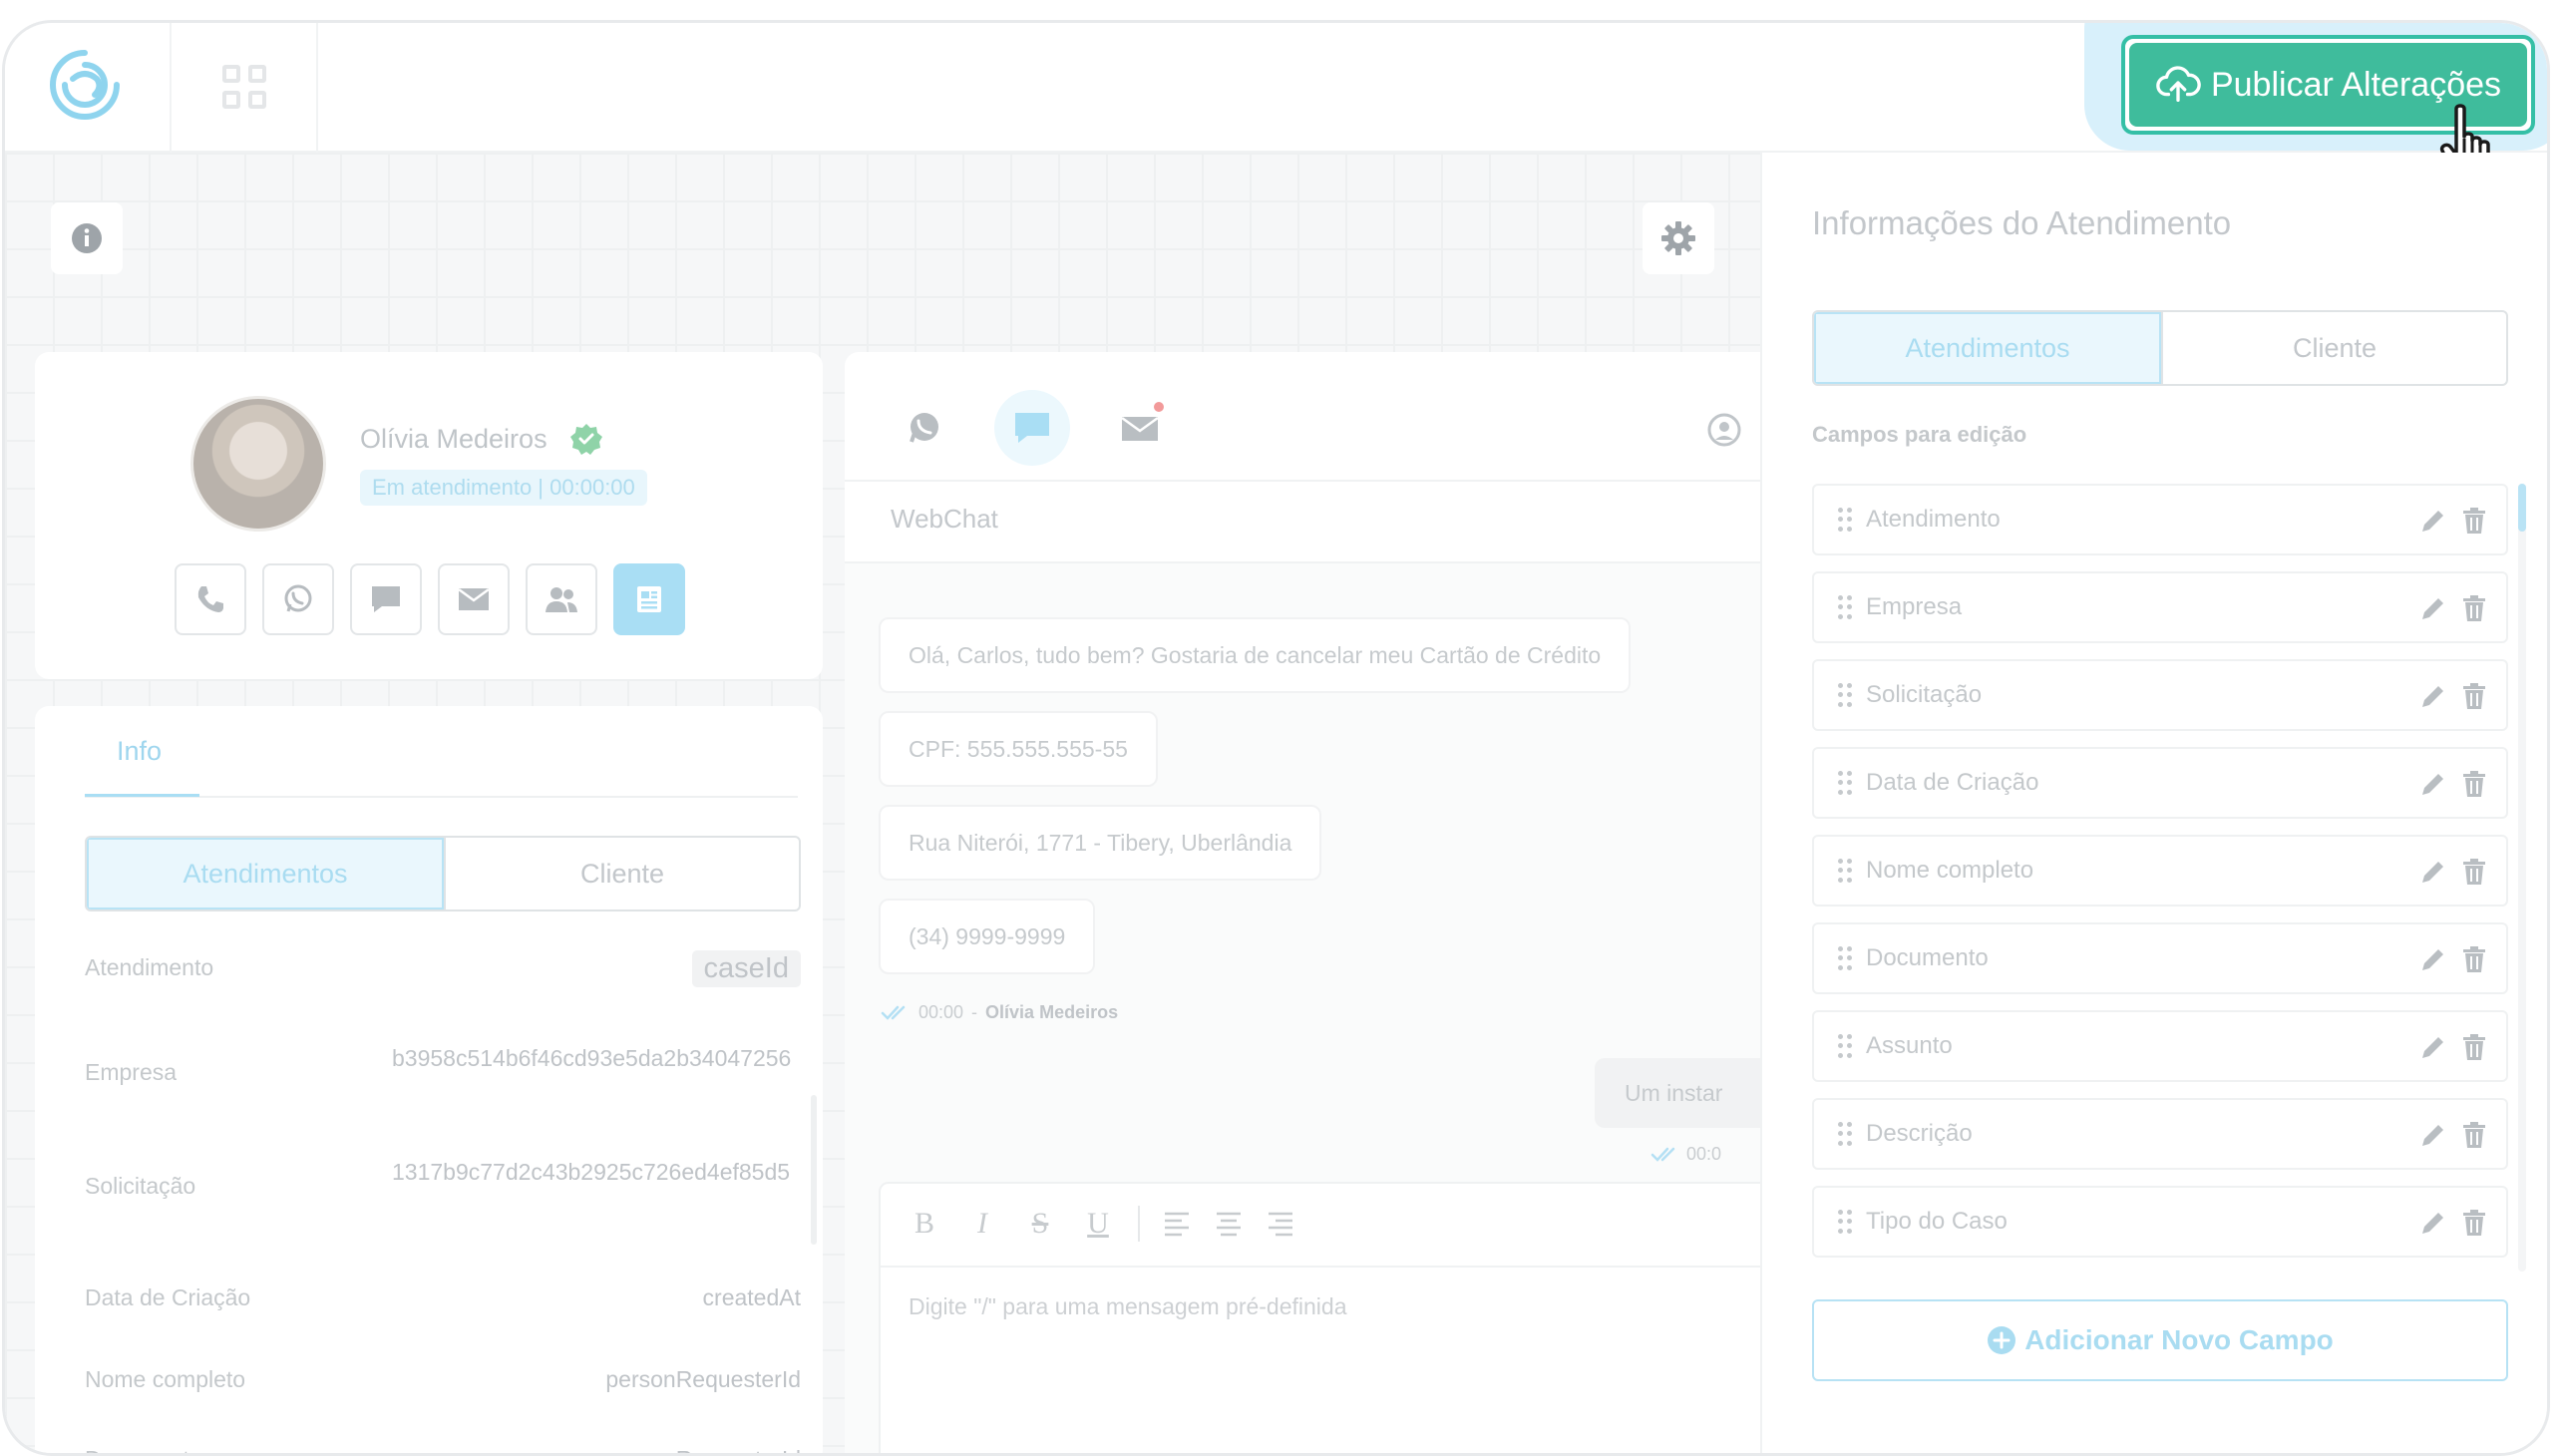 The width and height of the screenshot is (2563, 1456). What do you see at coordinates (168, 1297) in the screenshot?
I see `detail-label: Data de Criação` at bounding box center [168, 1297].